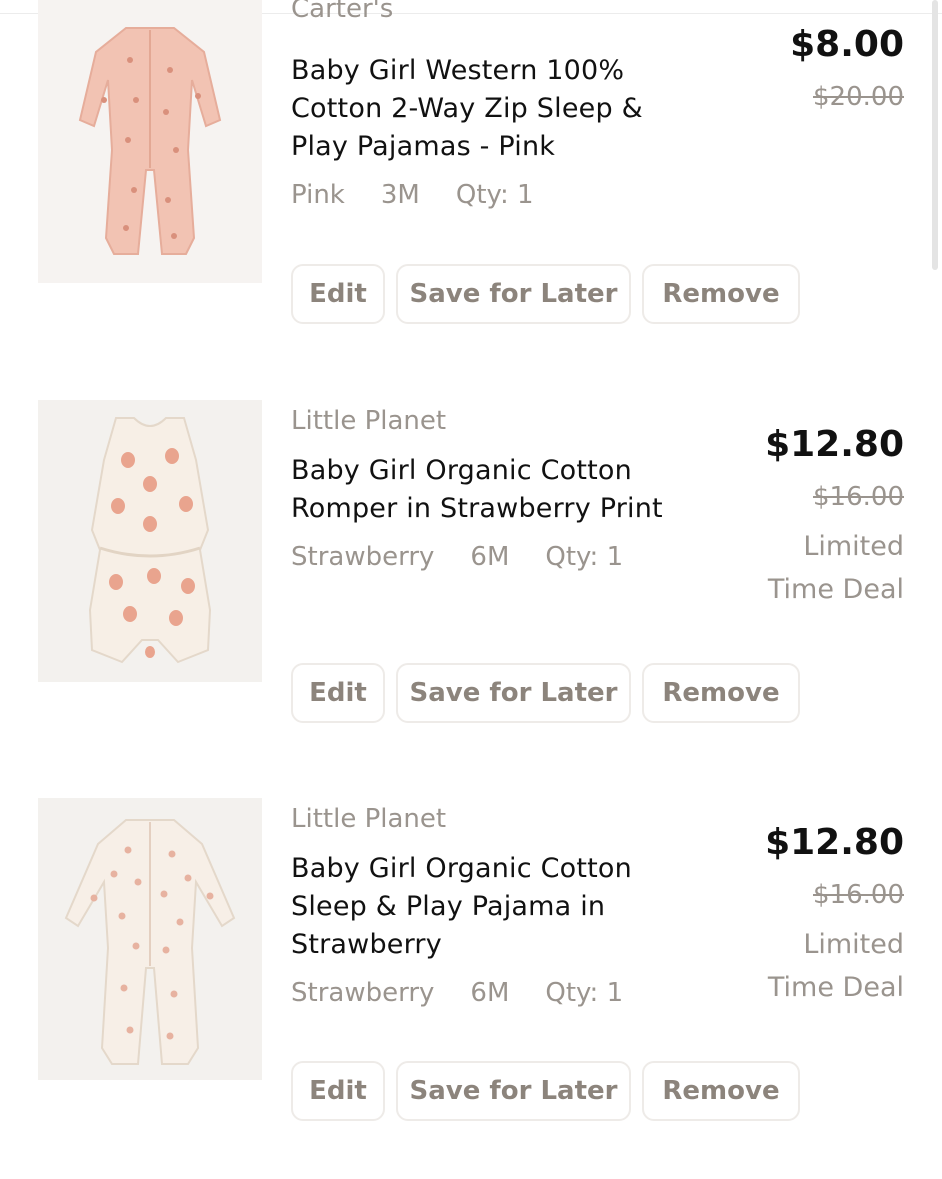 This screenshot has height=1179, width=942. I want to click on pink-sleeper-image, so click(150, 141).